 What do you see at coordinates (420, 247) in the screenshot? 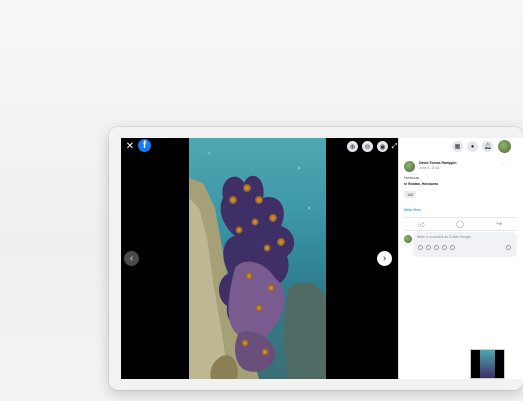
I see `emoji-icon` at bounding box center [420, 247].